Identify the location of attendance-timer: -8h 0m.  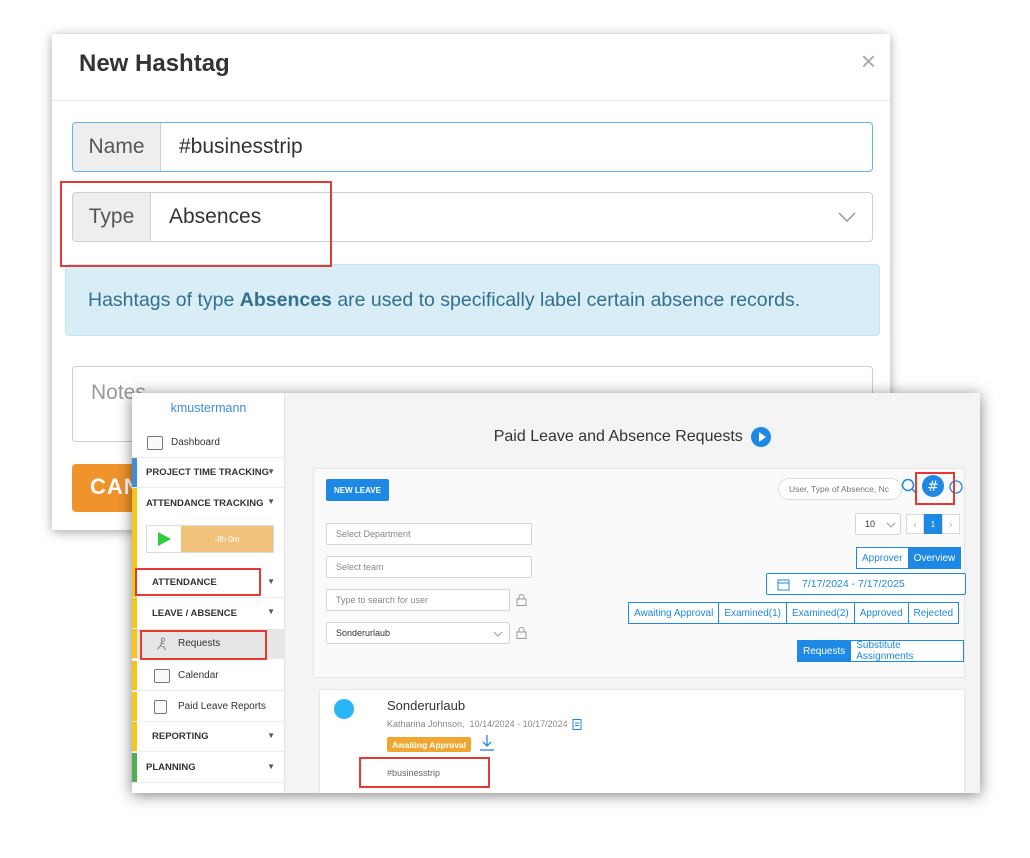
(210, 539).